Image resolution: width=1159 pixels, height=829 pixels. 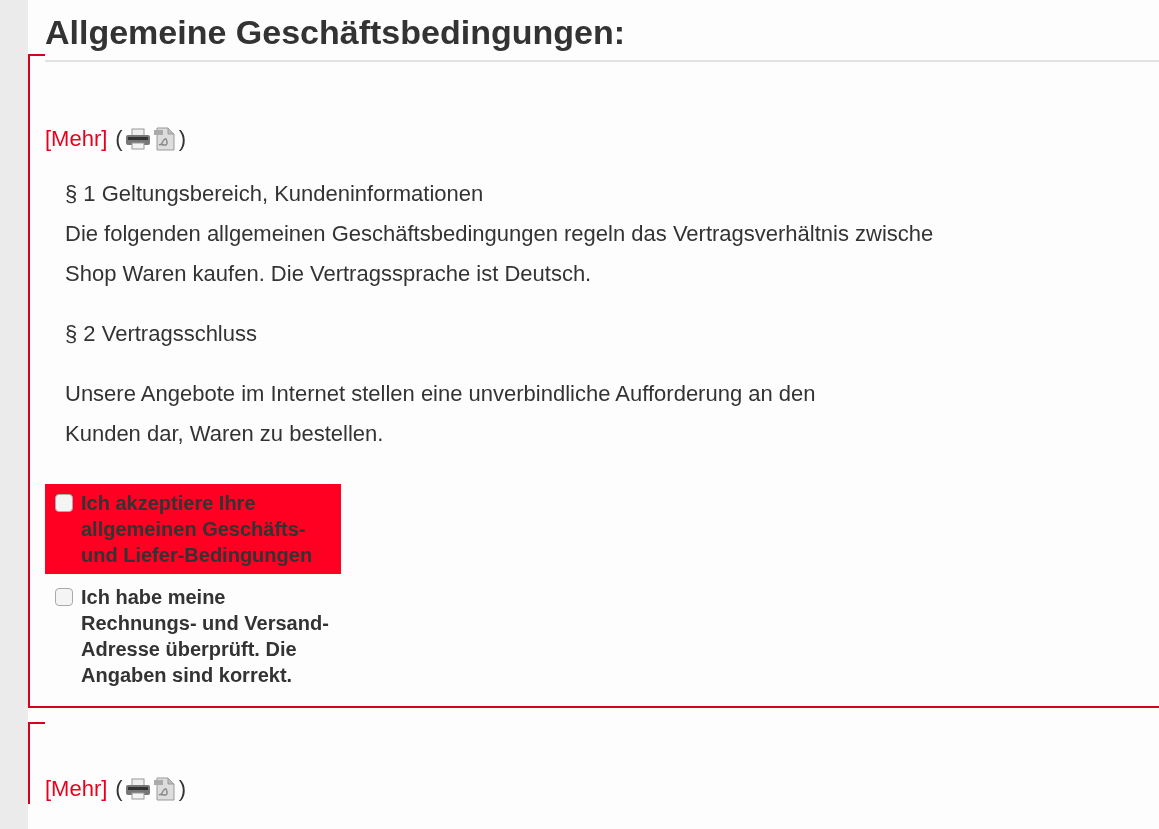 I want to click on text-line: Kunden dar, Waren zu bestellen., so click(x=225, y=434).